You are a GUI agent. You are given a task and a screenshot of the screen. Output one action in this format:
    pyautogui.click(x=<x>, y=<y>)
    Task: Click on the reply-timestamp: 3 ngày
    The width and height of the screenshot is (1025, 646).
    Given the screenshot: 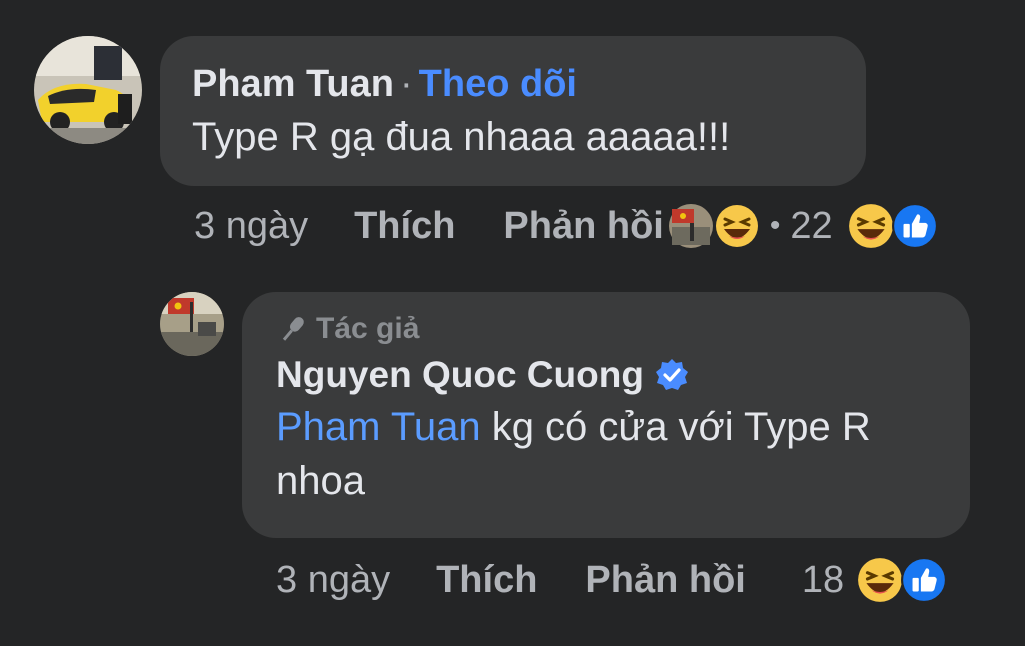 What is the action you would take?
    pyautogui.click(x=333, y=580)
    